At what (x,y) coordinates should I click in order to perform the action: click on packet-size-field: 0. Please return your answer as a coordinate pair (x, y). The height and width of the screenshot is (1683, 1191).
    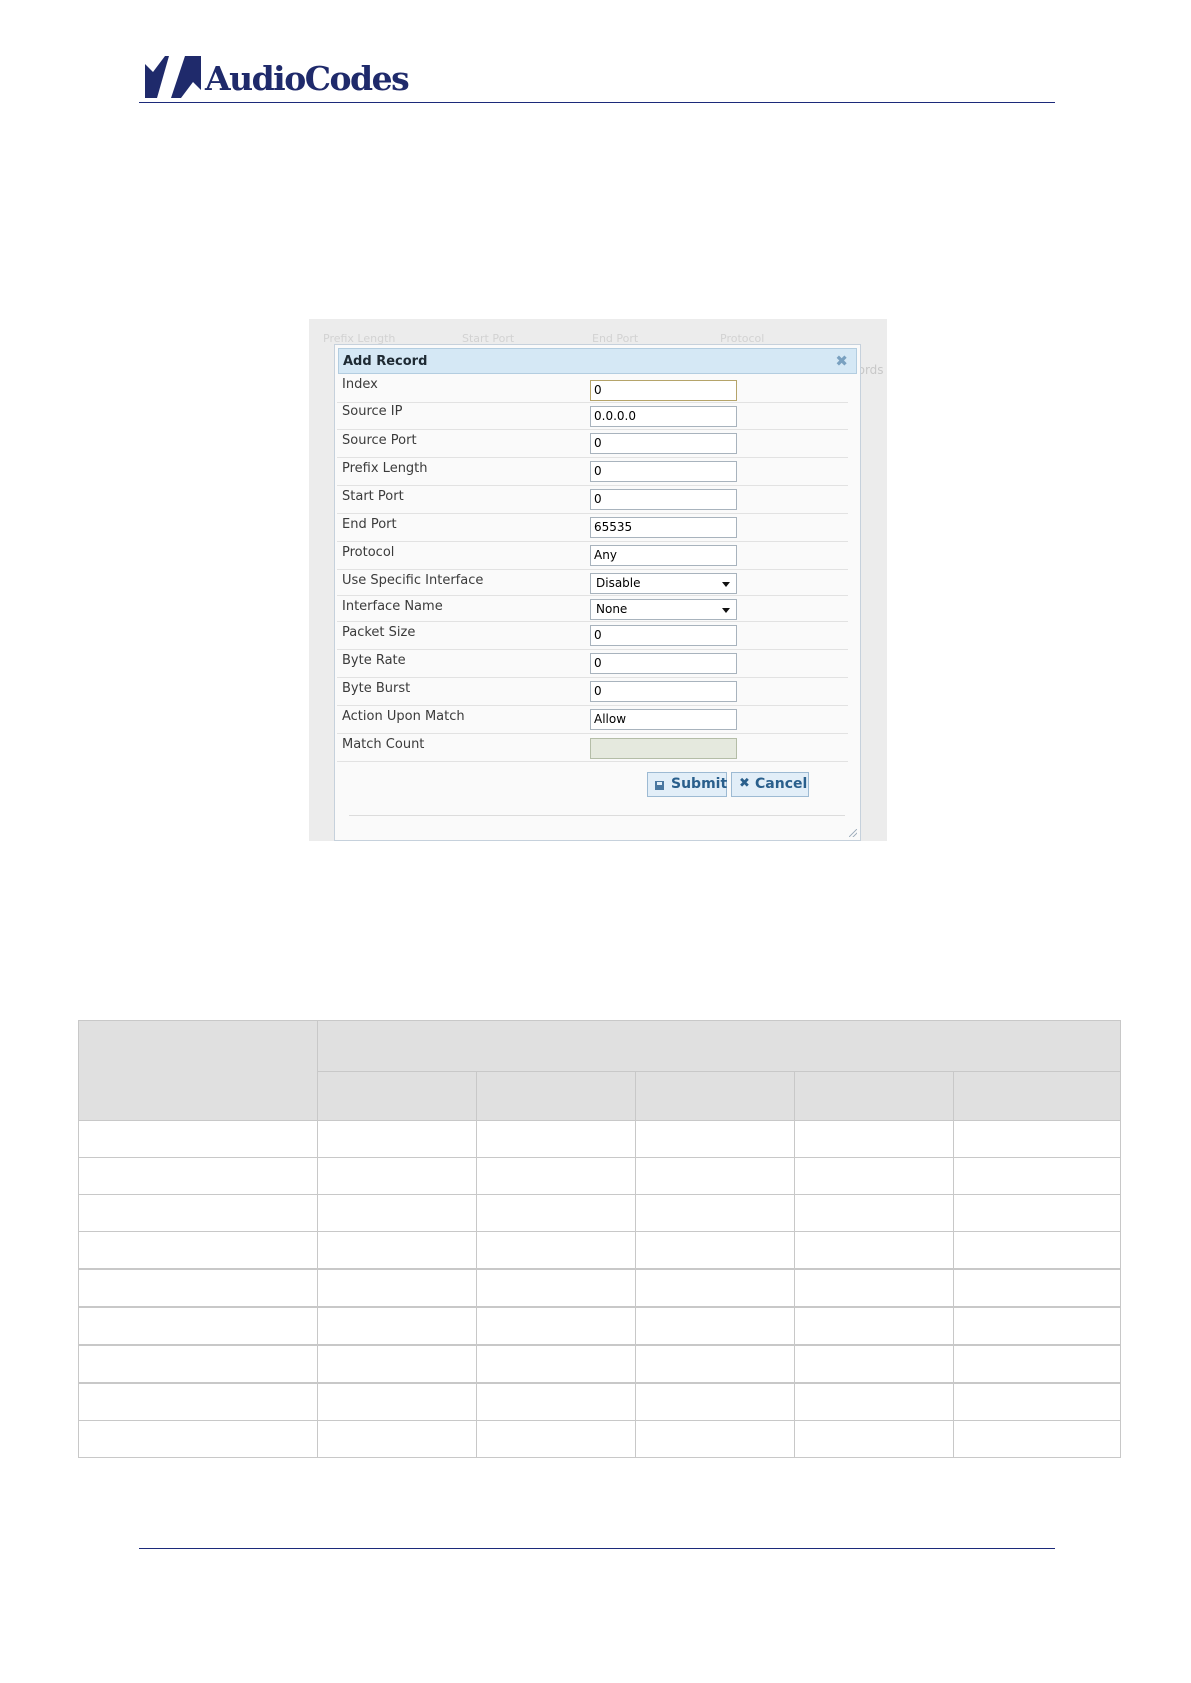
    Looking at the image, I should click on (663, 635).